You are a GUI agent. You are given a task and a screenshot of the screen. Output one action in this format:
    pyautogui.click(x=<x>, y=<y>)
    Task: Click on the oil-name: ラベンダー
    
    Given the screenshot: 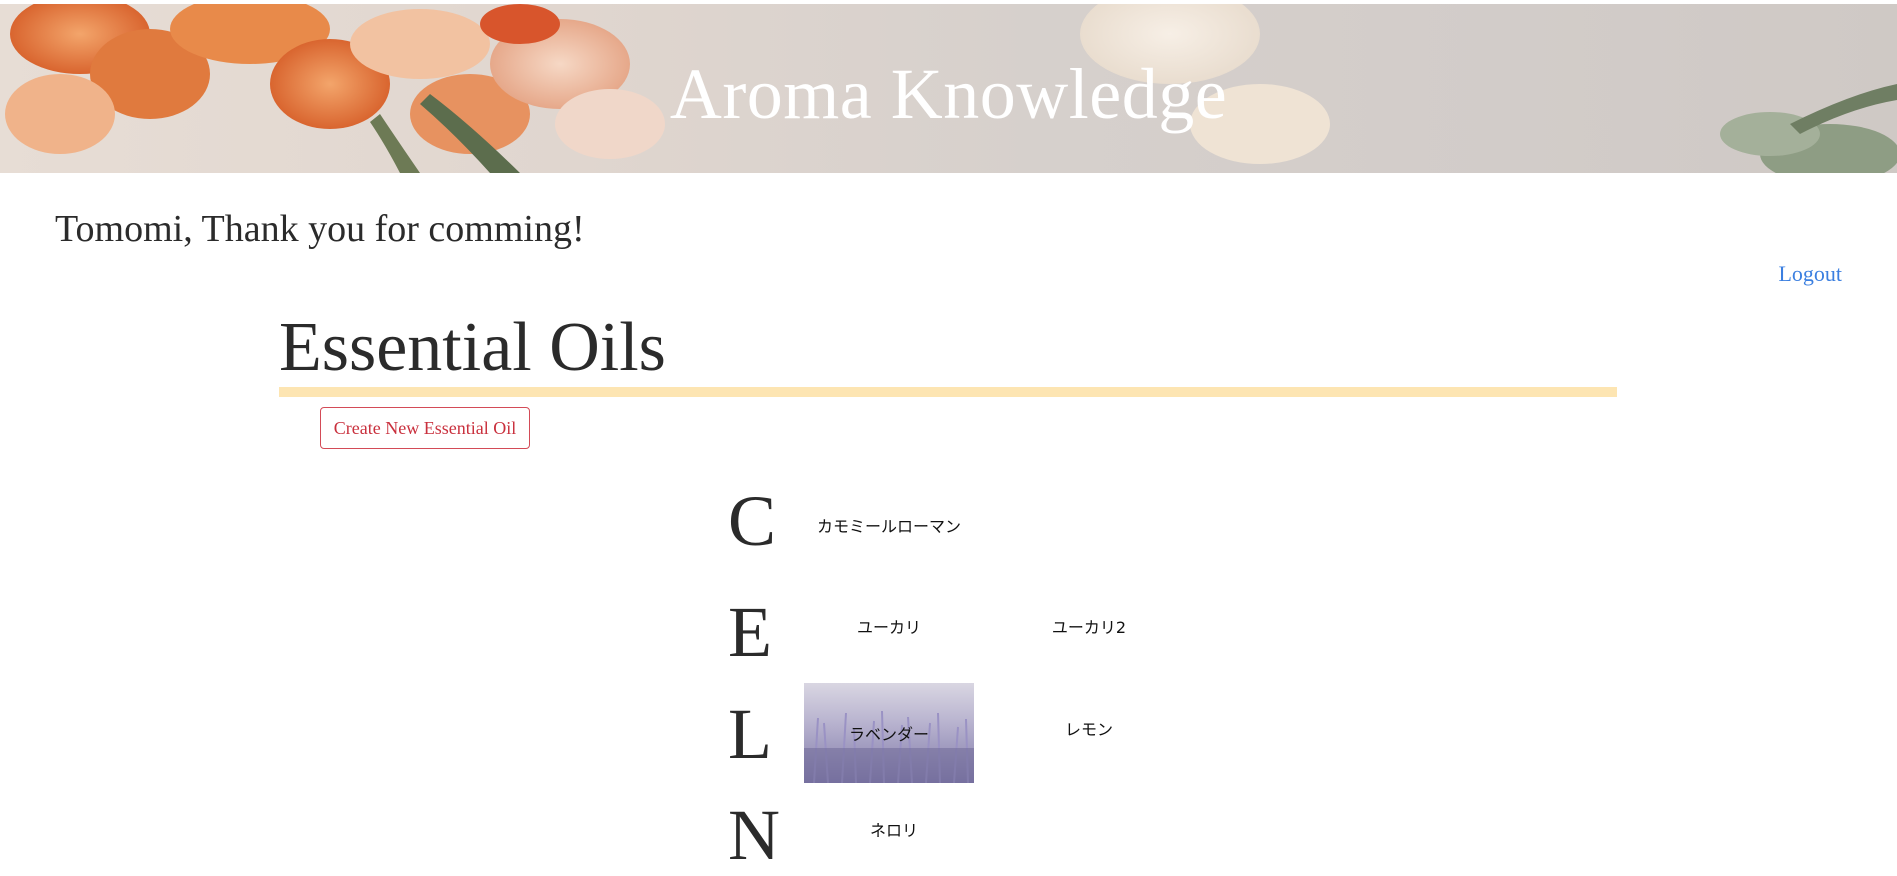 What is the action you would take?
    pyautogui.click(x=888, y=734)
    